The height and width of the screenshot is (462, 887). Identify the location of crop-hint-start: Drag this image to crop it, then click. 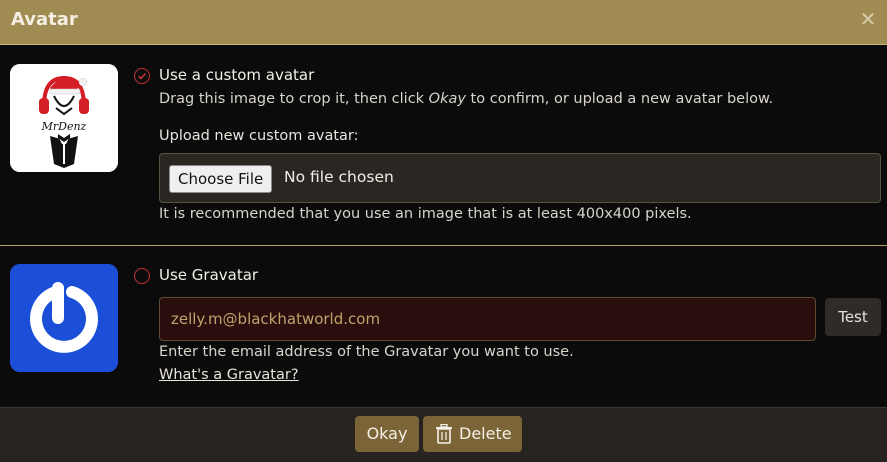
(294, 99).